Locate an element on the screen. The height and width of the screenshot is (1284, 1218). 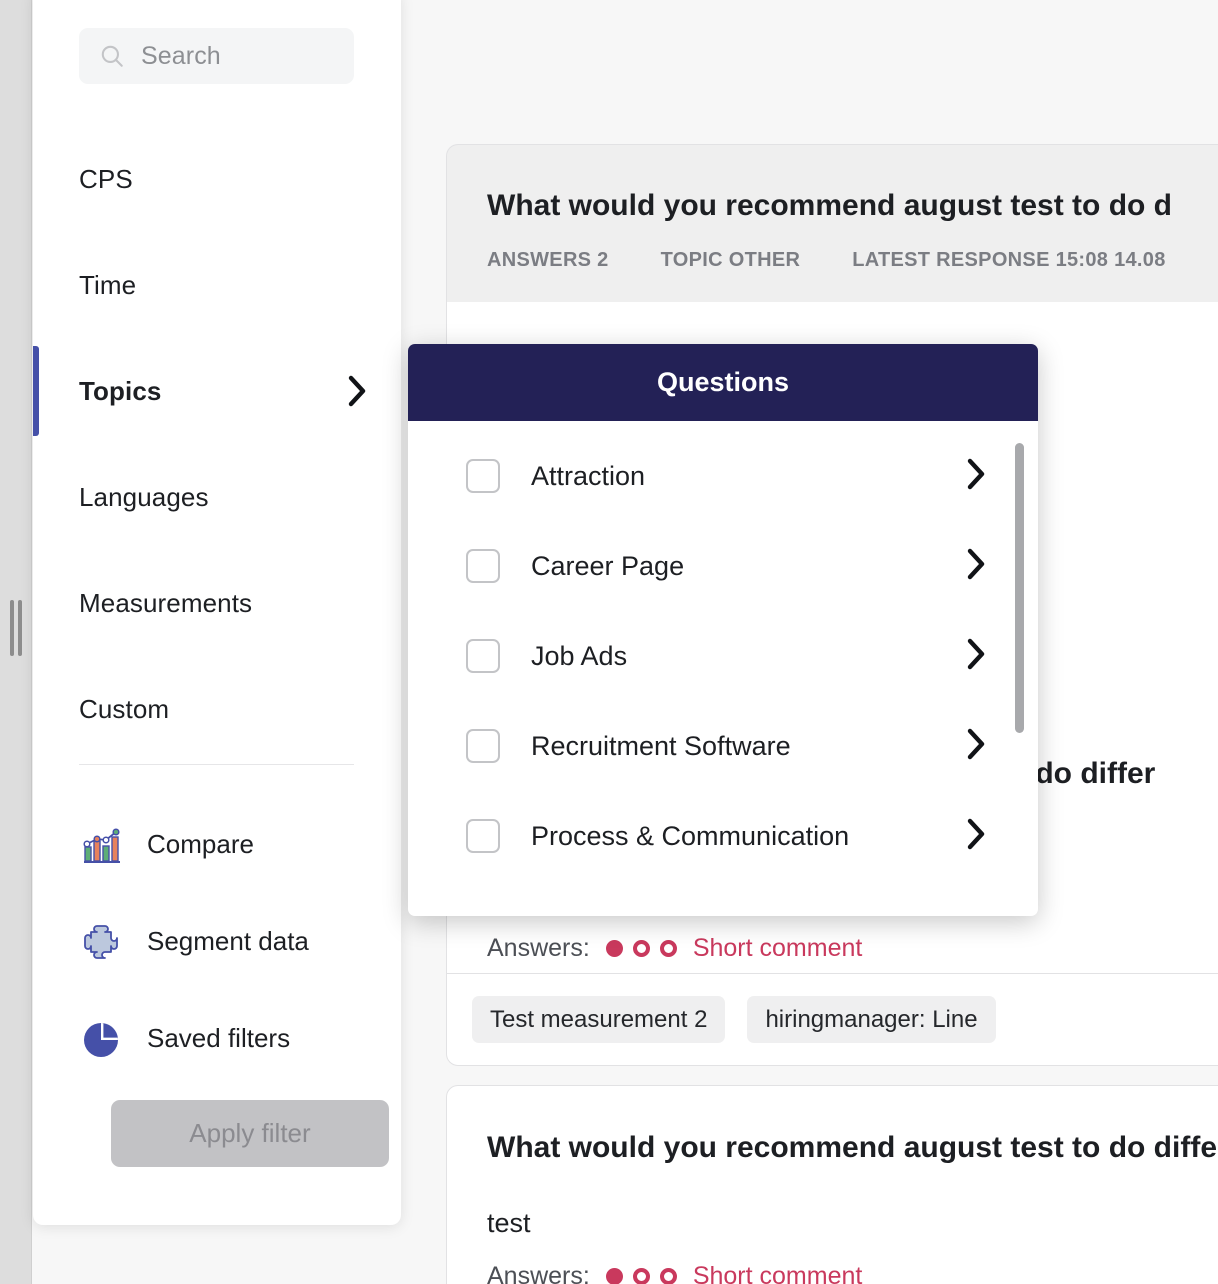
sidebar-tool-label: Compare is located at coordinates (200, 844).